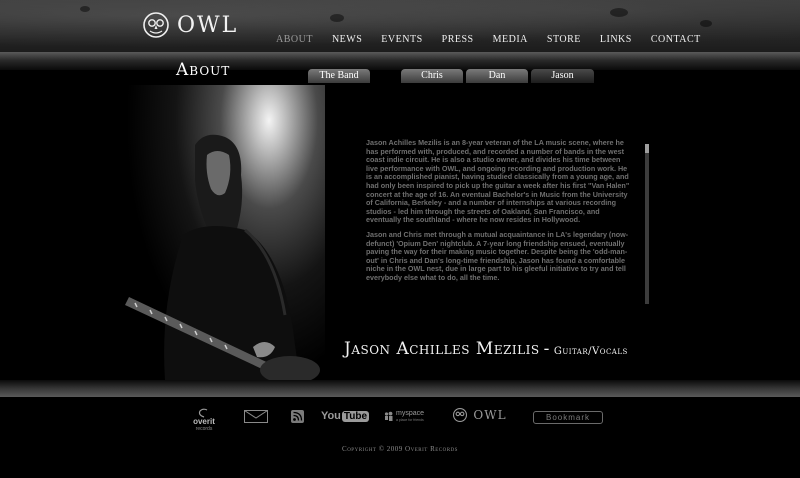  I want to click on nav-events: EVENTS, so click(401, 40).